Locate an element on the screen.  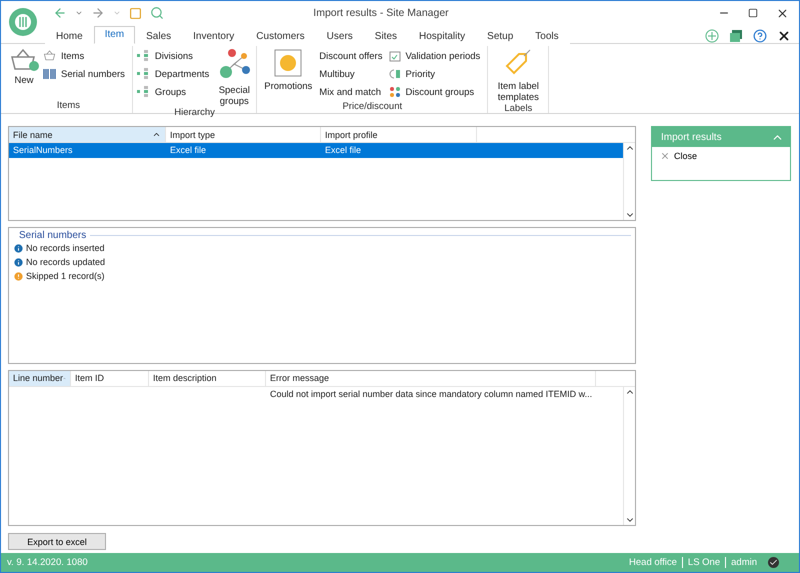
message-text: No records inserted is located at coordinates (65, 248).